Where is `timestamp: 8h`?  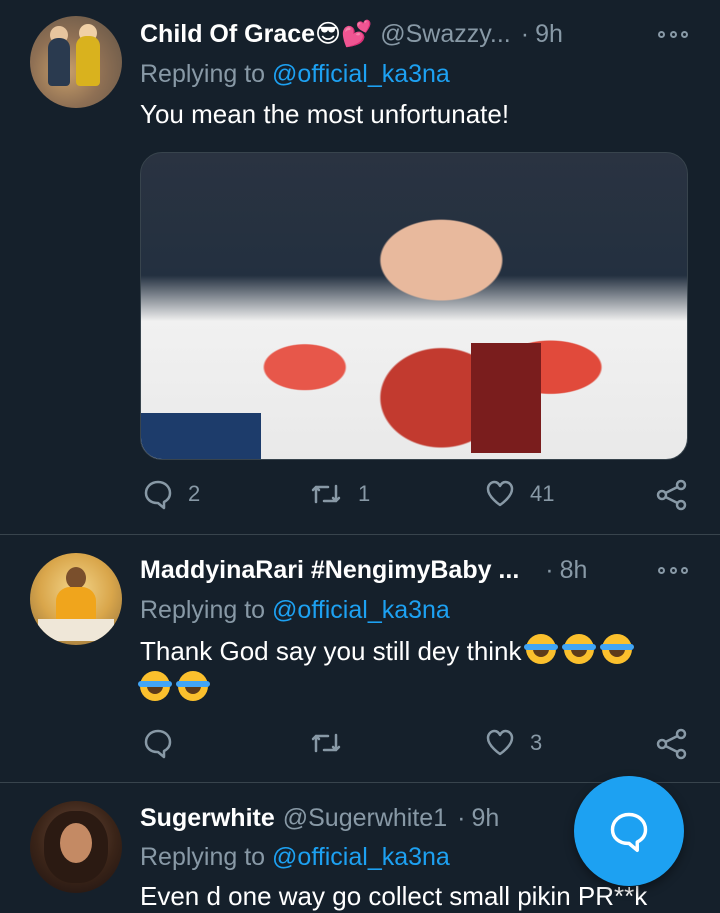 timestamp: 8h is located at coordinates (574, 570).